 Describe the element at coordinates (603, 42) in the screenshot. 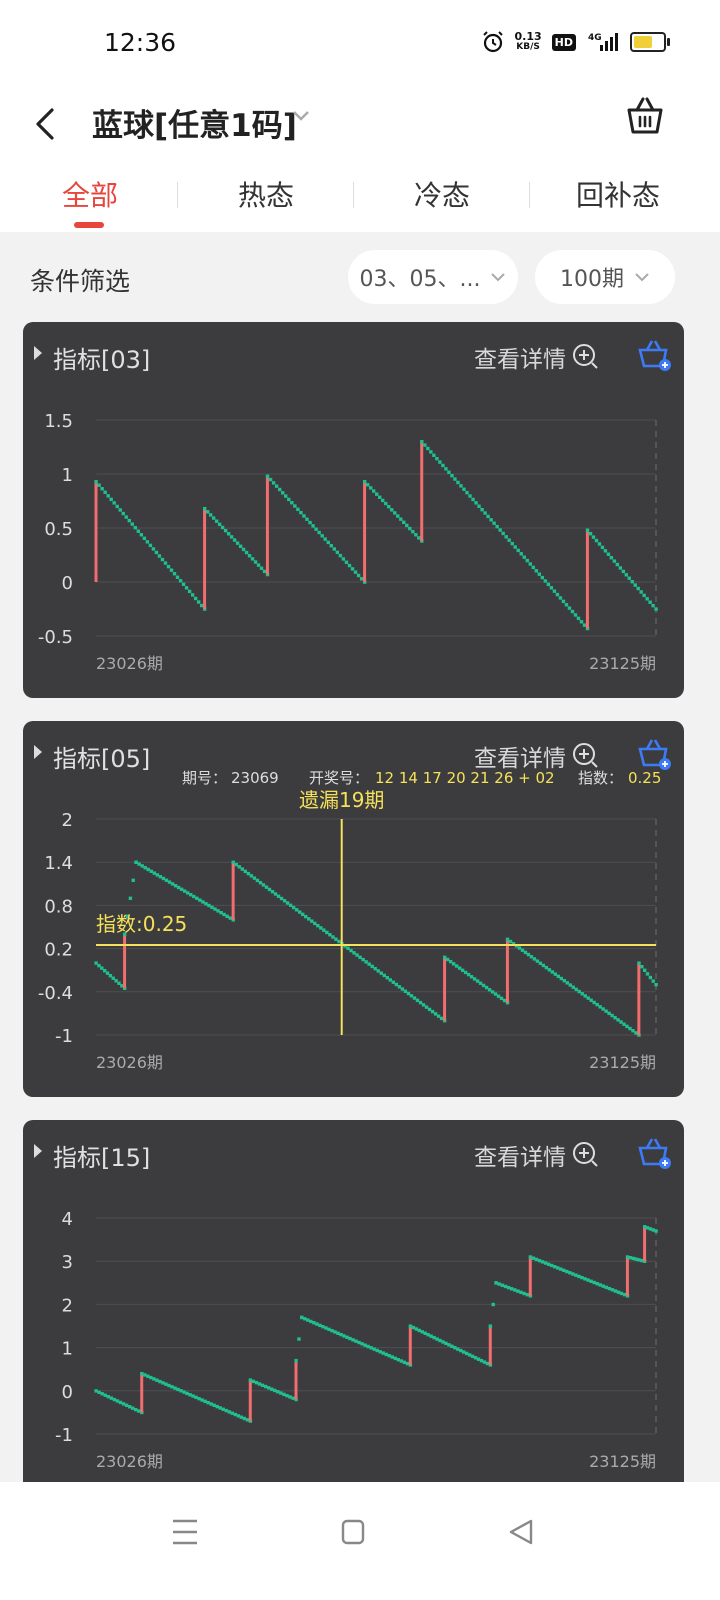

I see `signal-icon: 4G` at that location.